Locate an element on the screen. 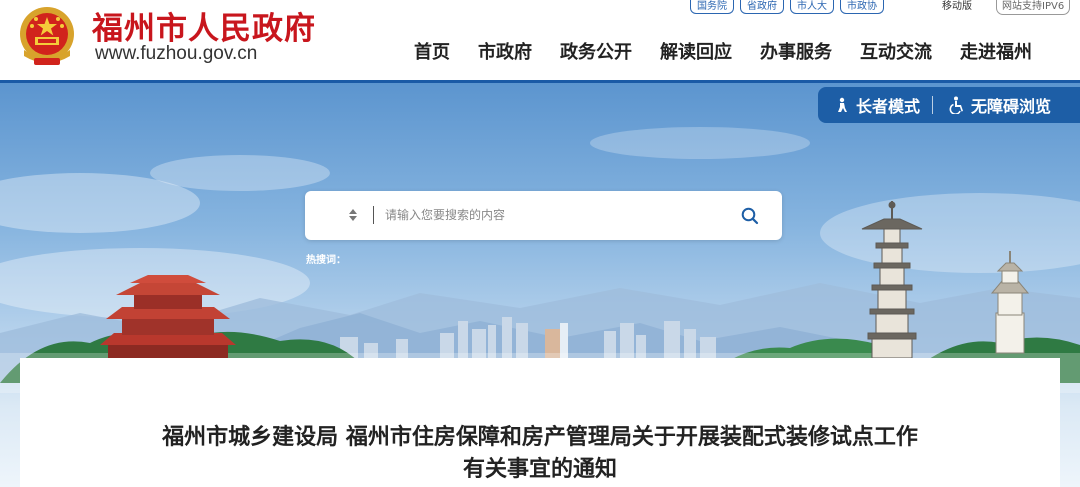  site-domain: www.fuzhou.gov.cn is located at coordinates (176, 53).